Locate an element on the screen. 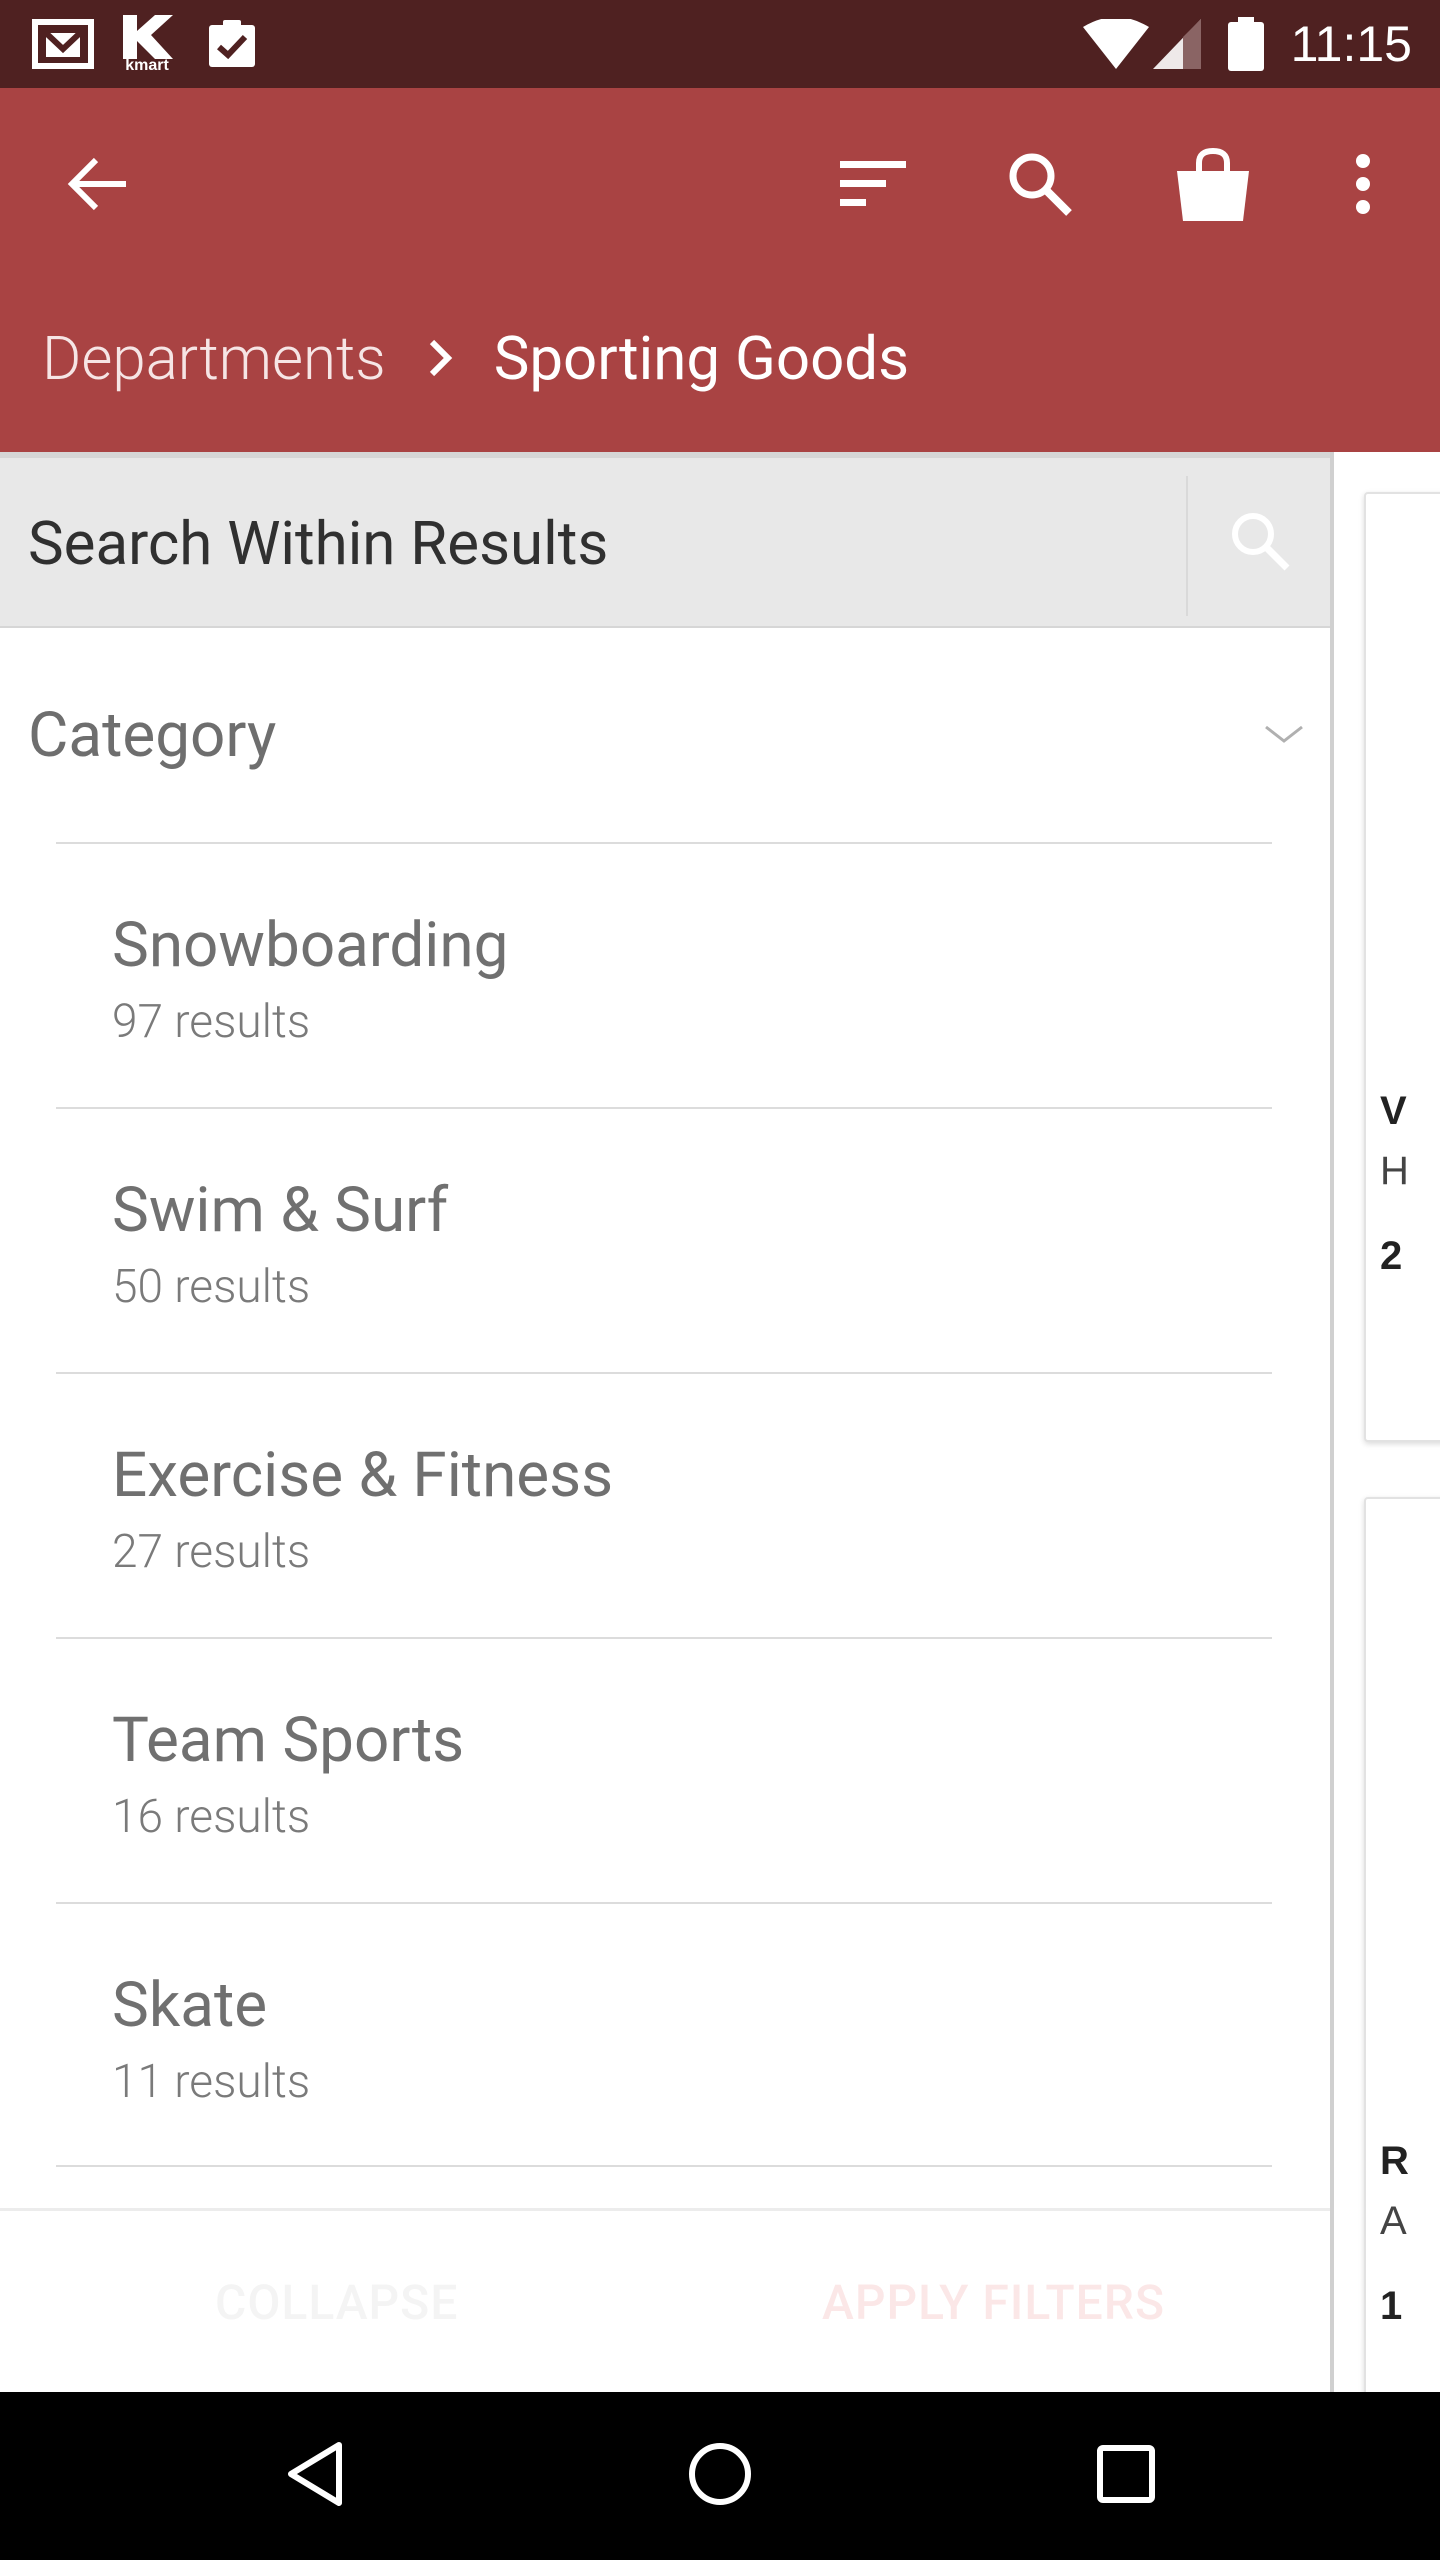 This screenshot has width=1440, height=2560. cart-button is located at coordinates (1213, 186).